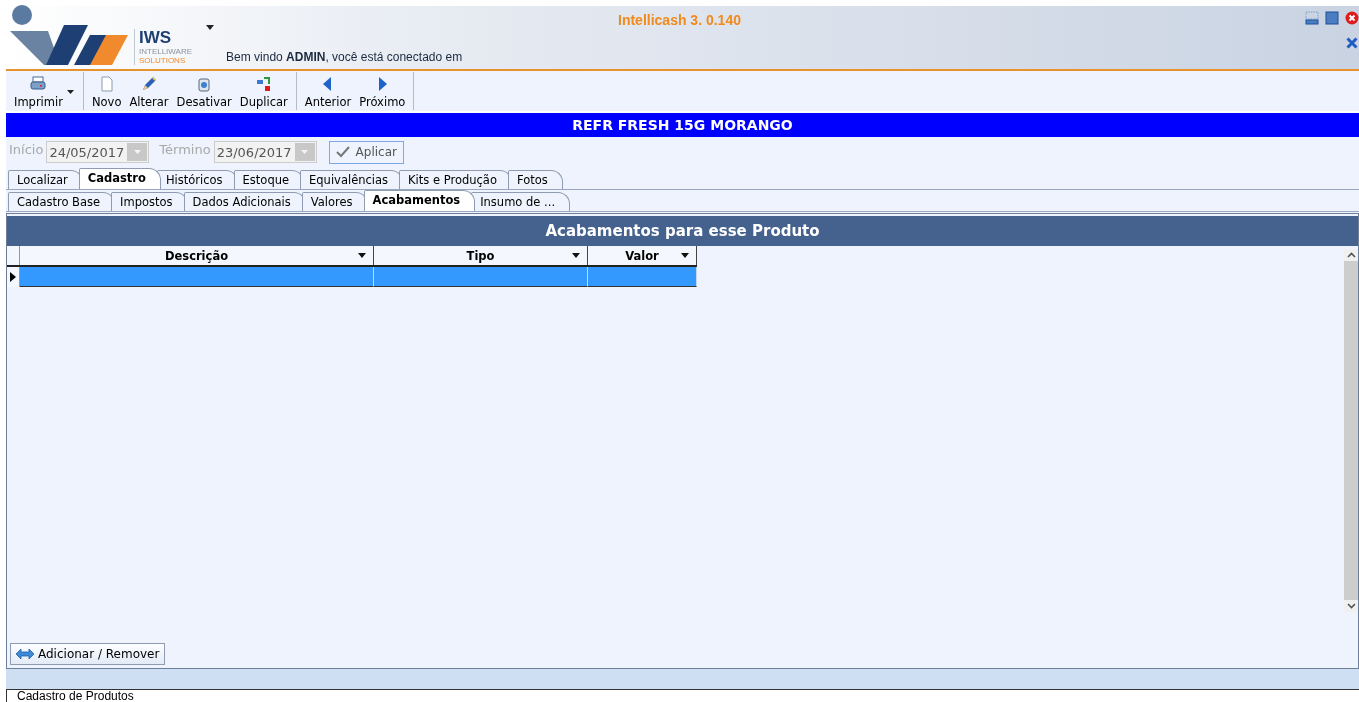 This screenshot has width=1359, height=702. I want to click on duplicate-icon, so click(263, 84).